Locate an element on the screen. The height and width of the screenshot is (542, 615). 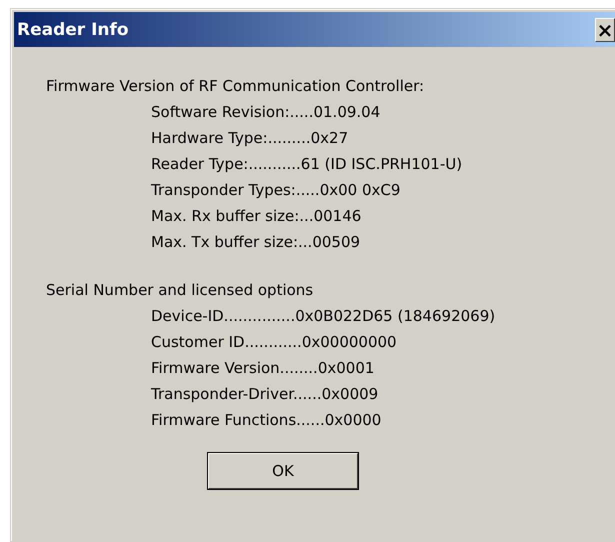
info-line: Customer ID............0x00000000 is located at coordinates (274, 342).